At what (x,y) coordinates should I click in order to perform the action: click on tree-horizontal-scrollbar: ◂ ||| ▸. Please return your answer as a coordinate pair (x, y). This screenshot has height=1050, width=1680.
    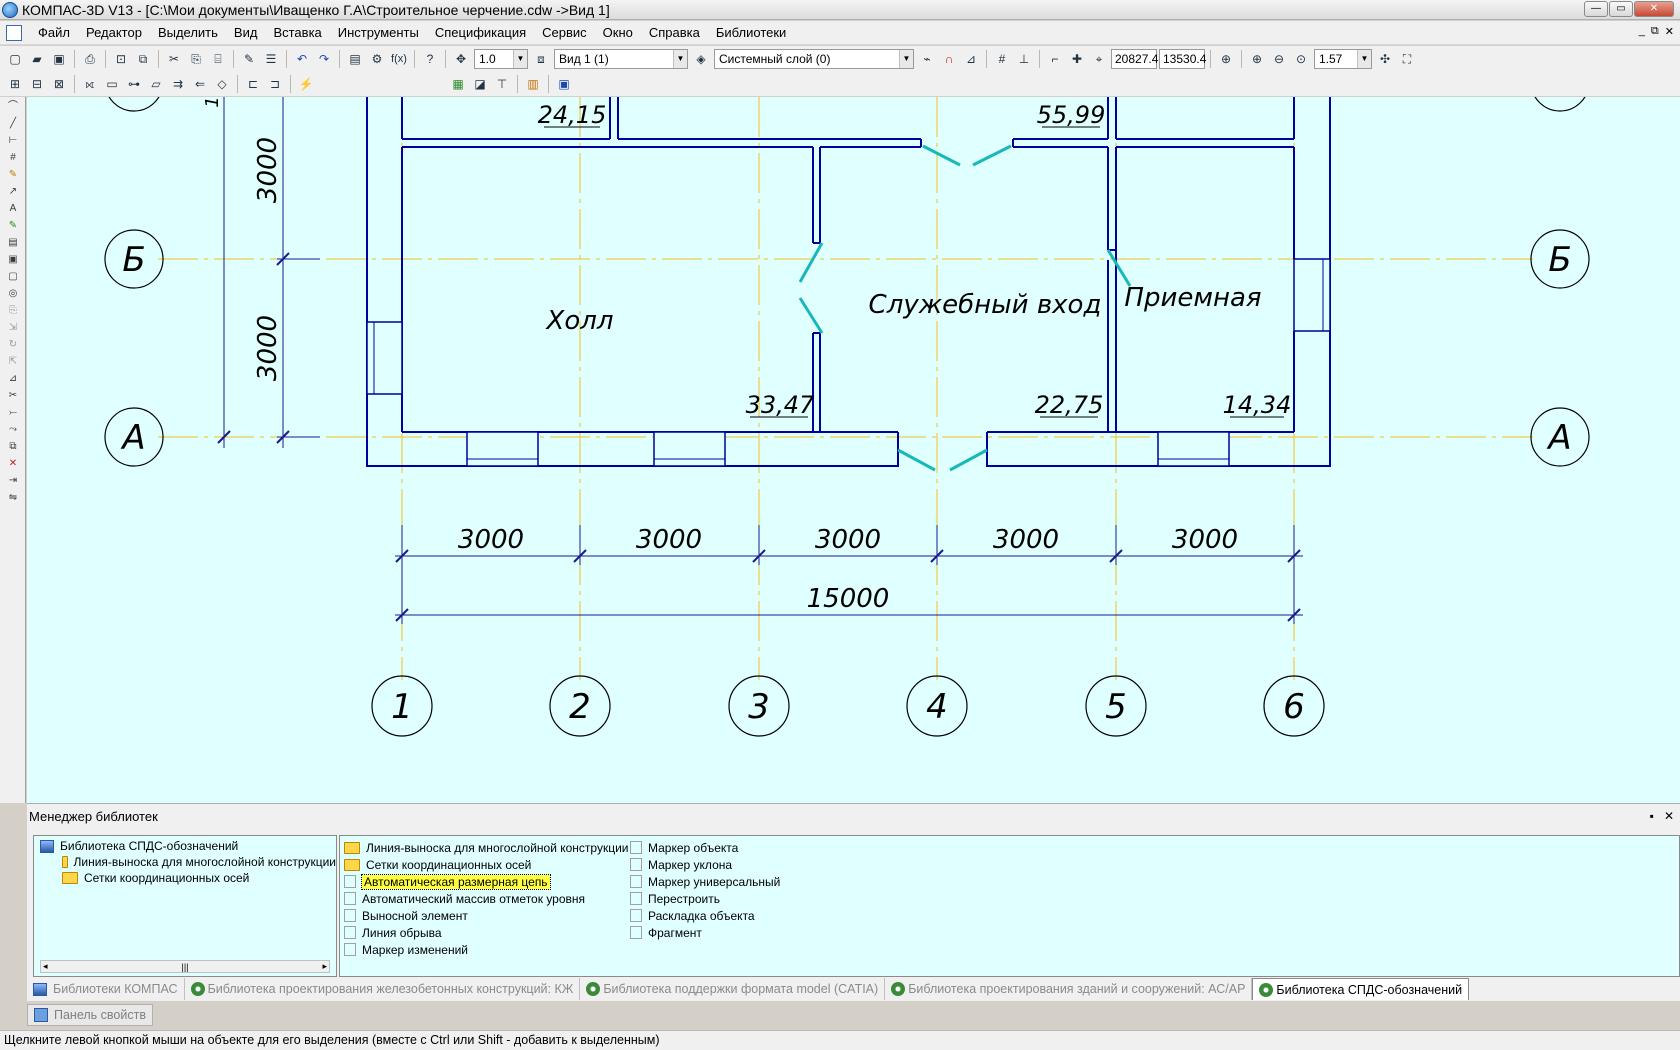
    Looking at the image, I should click on (185, 966).